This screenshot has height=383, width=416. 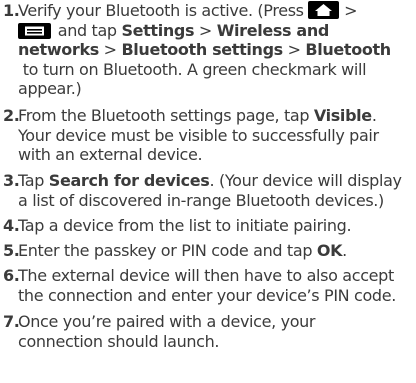 I want to click on step-number: 3., so click(x=11, y=180).